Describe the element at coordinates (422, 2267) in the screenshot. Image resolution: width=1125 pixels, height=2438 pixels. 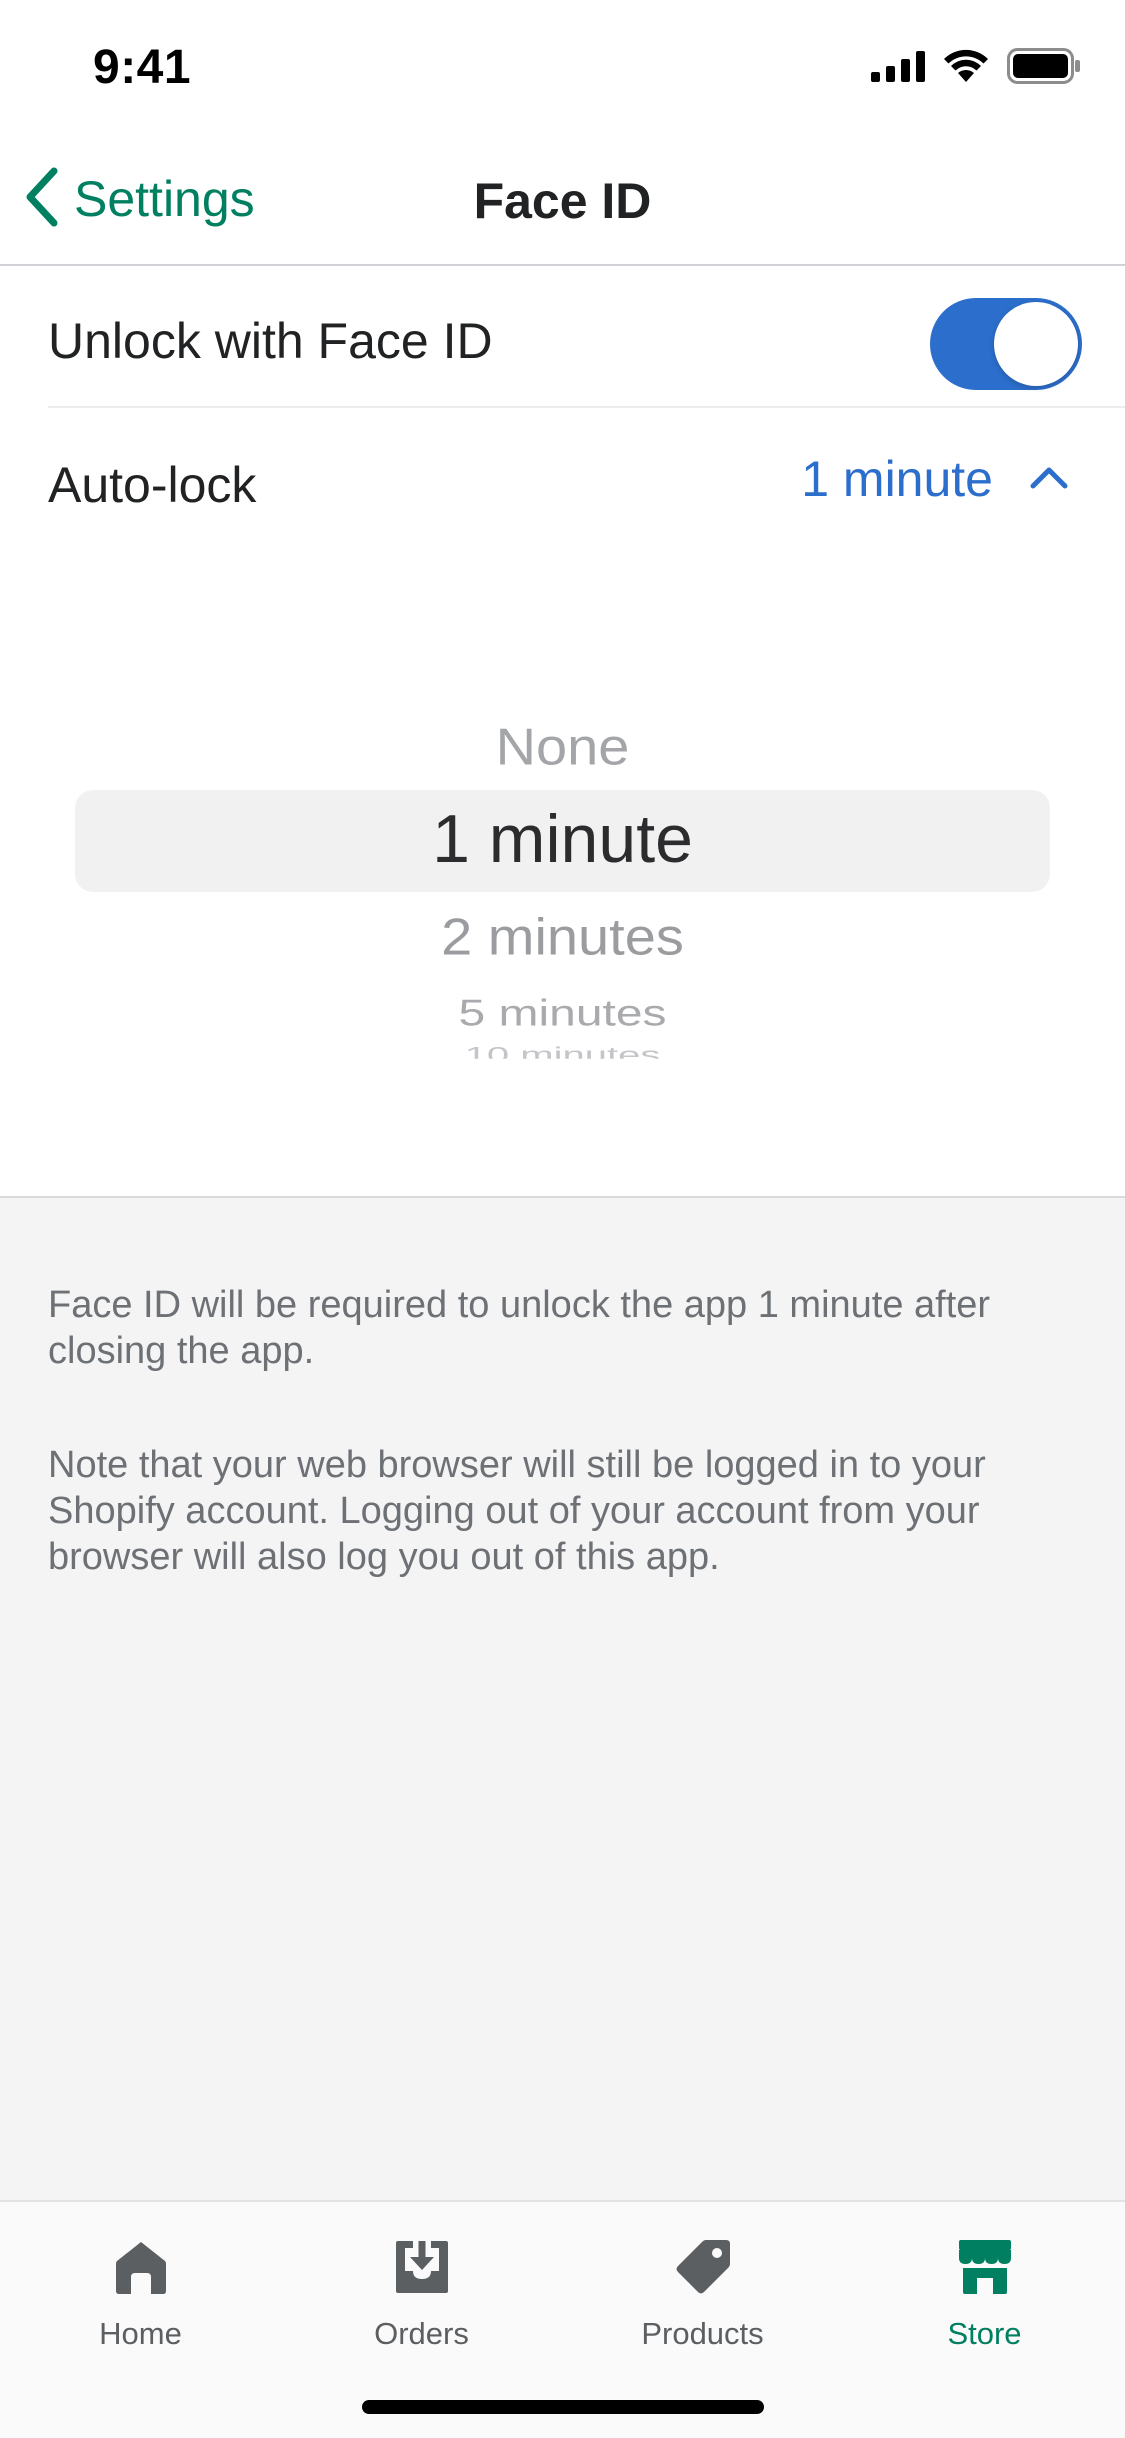
I see `orders-icon` at that location.